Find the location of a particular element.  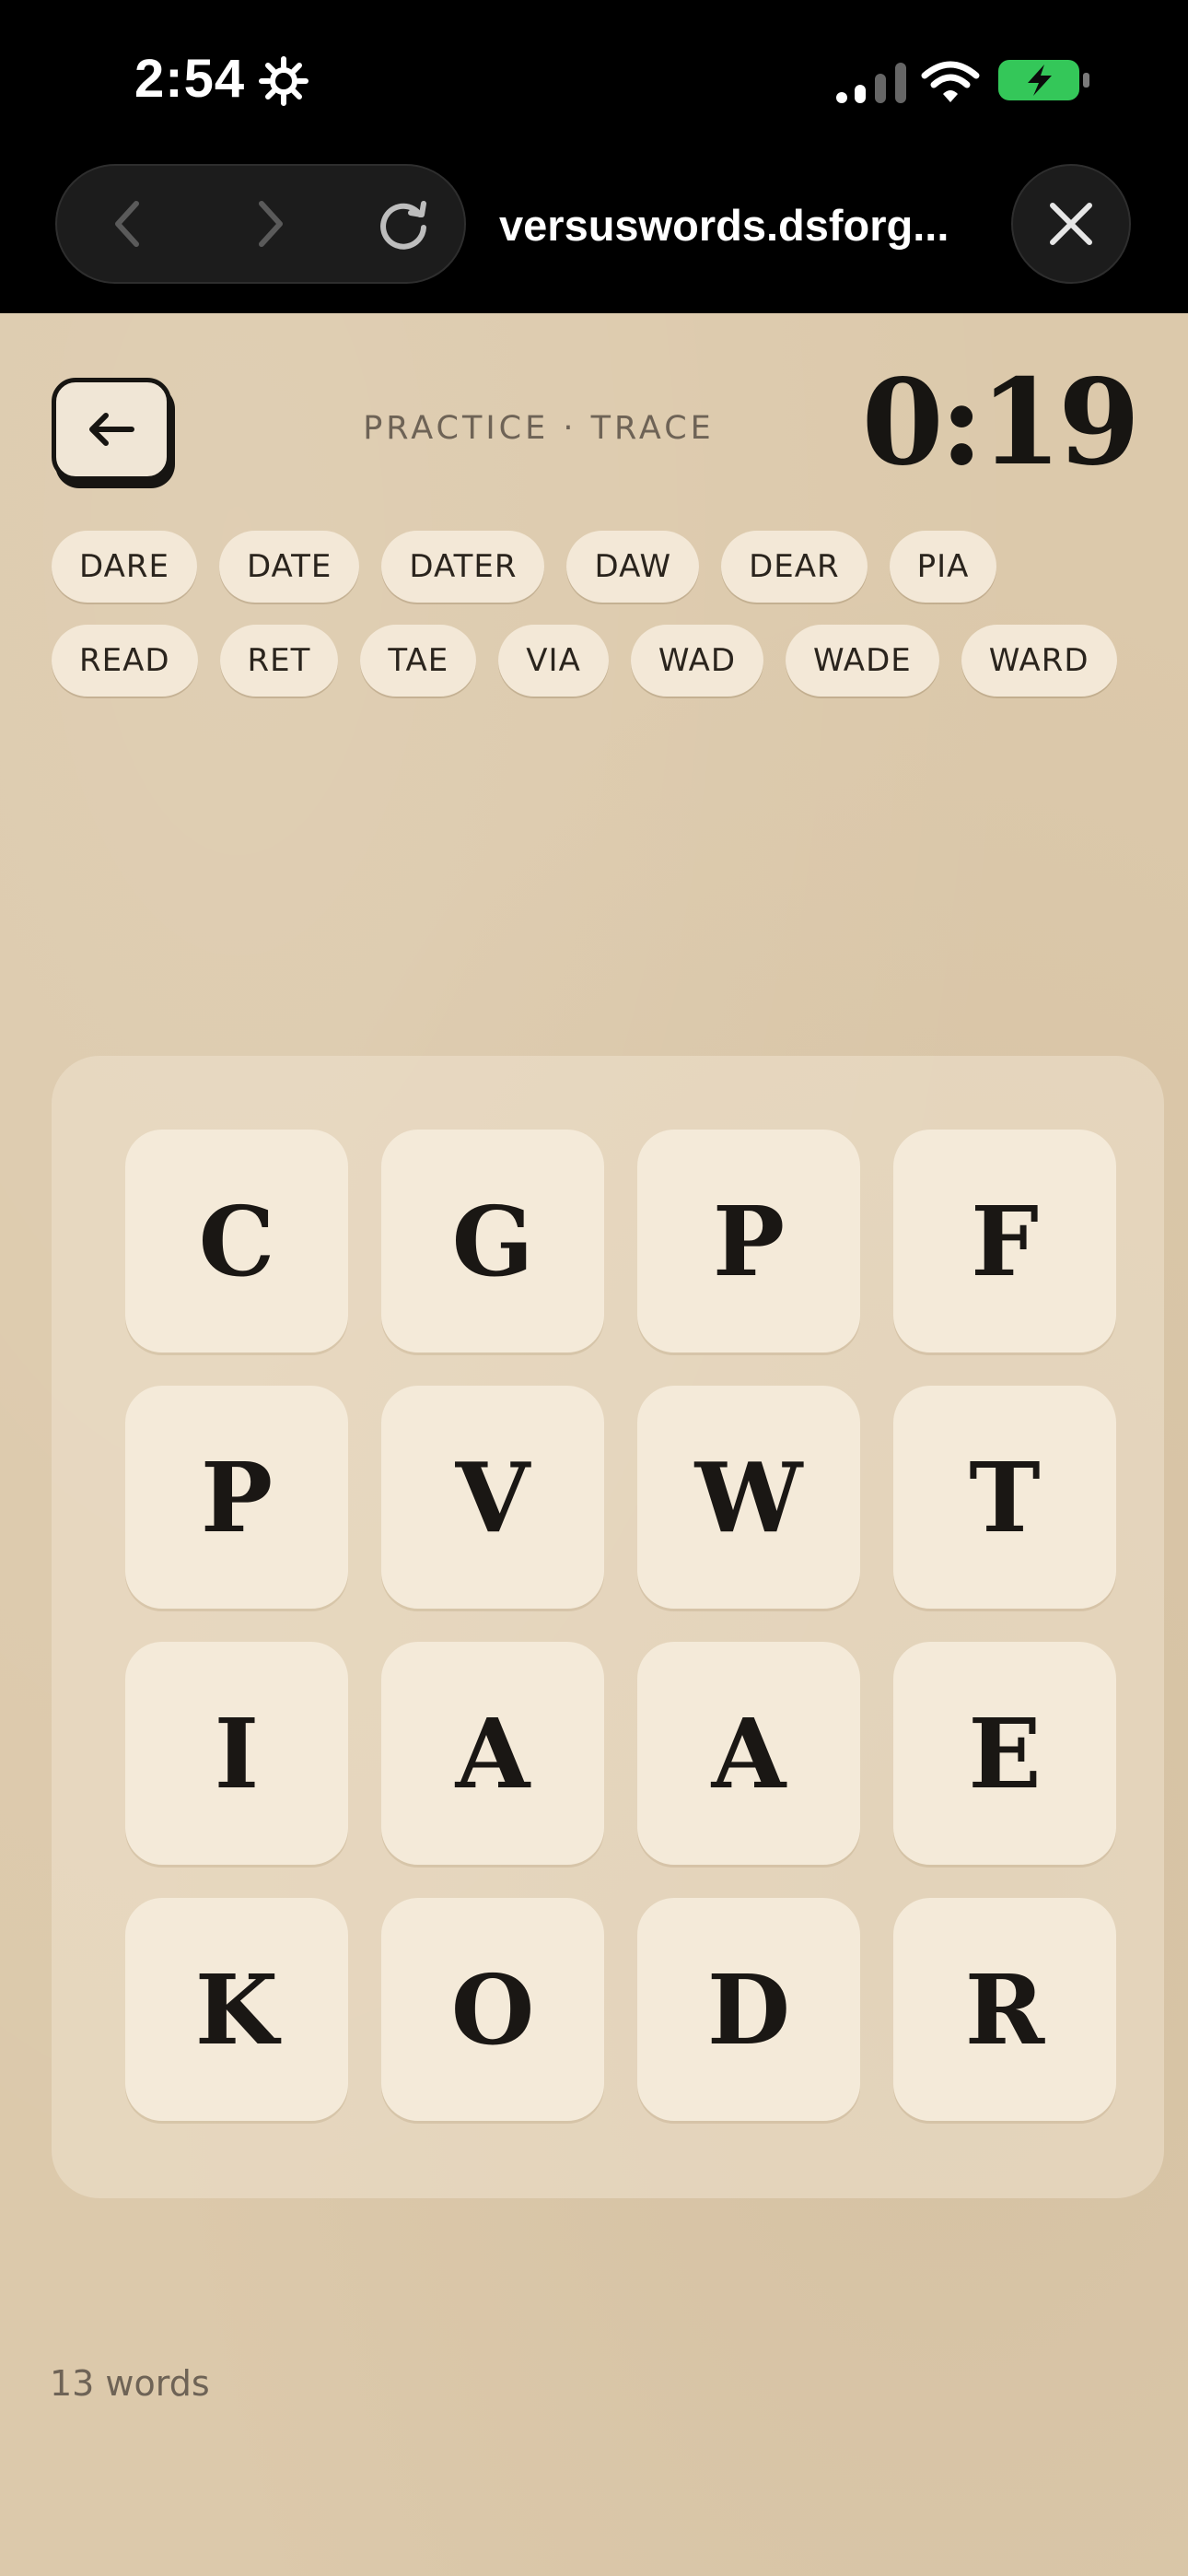

word-chip: DARE is located at coordinates (124, 567).